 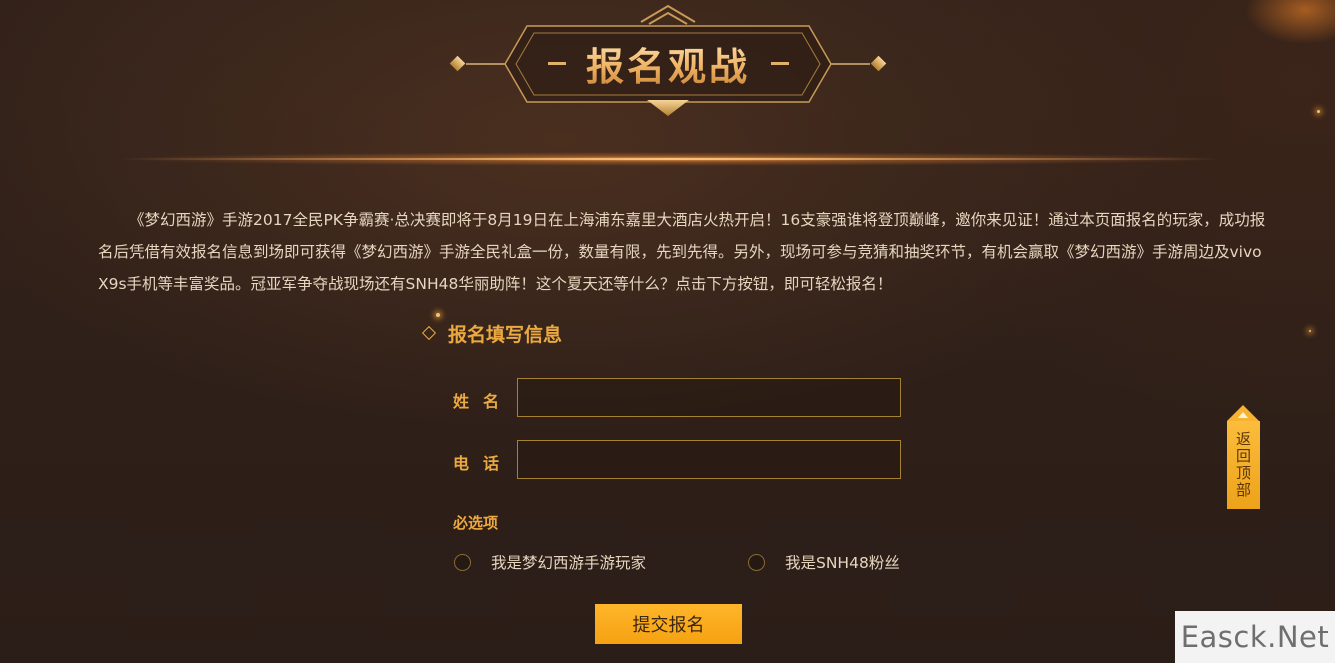 What do you see at coordinates (709, 397) in the screenshot?
I see `name-input` at bounding box center [709, 397].